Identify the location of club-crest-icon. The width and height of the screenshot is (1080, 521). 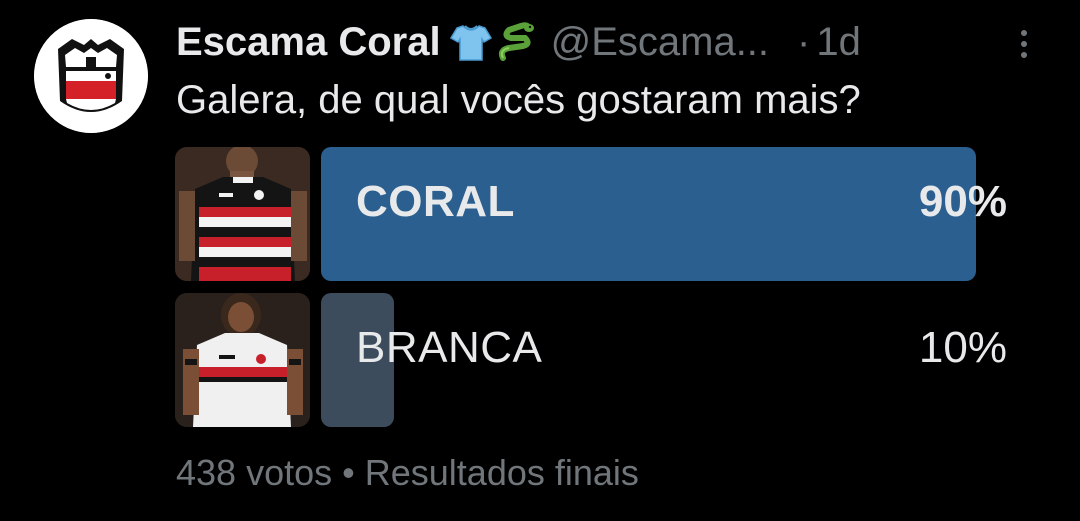
(91, 76).